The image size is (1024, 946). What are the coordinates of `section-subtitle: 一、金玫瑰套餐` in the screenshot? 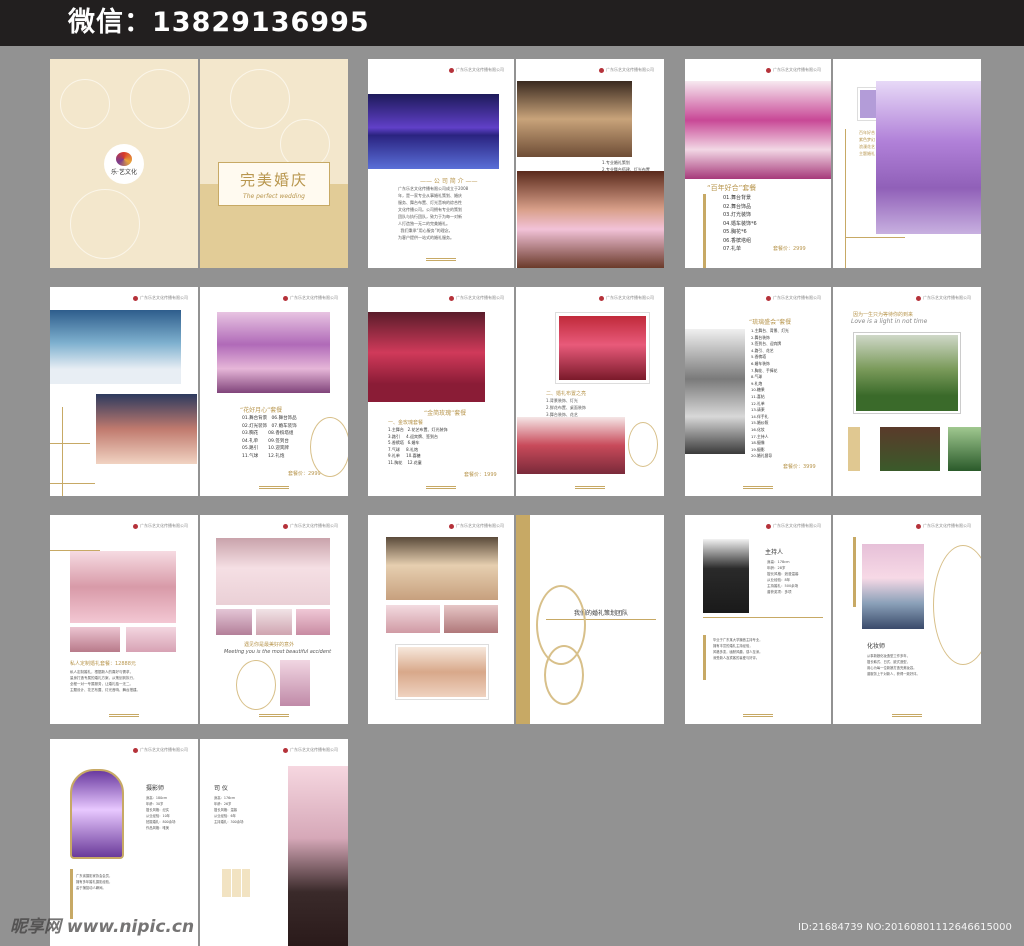 It's located at (406, 423).